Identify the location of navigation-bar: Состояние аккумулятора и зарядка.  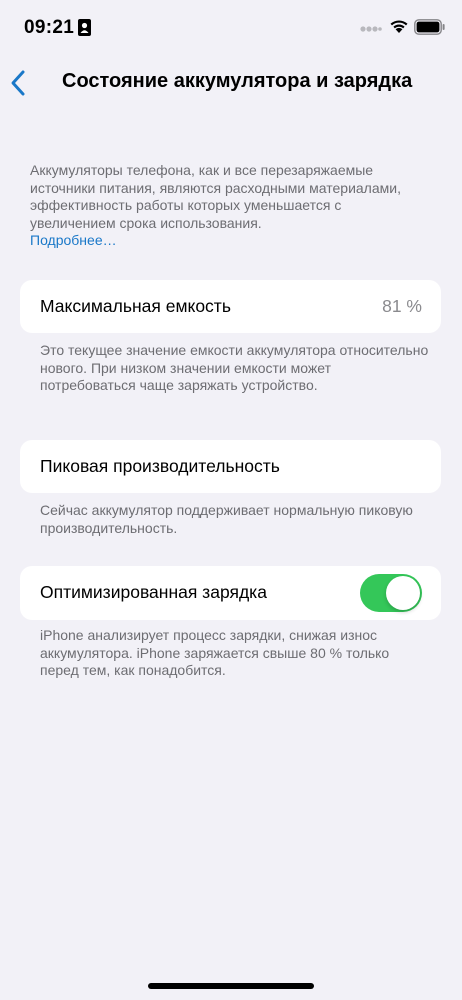
(231, 82).